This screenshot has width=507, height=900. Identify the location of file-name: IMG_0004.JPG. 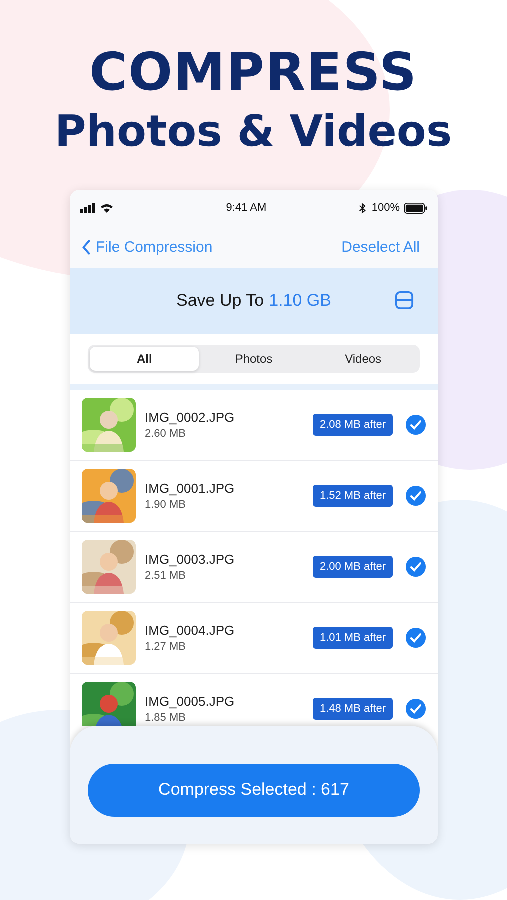
(190, 630).